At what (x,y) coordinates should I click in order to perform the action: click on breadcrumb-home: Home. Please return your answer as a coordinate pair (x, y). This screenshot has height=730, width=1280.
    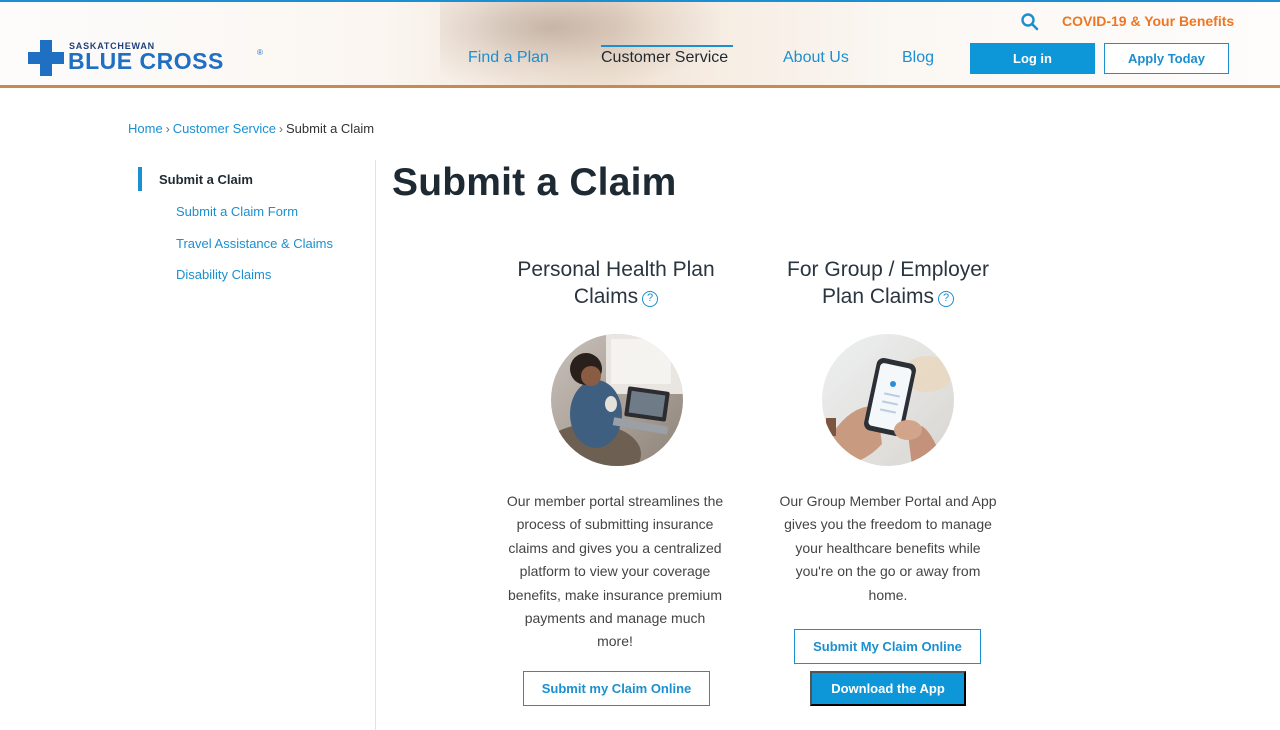
    Looking at the image, I should click on (145, 128).